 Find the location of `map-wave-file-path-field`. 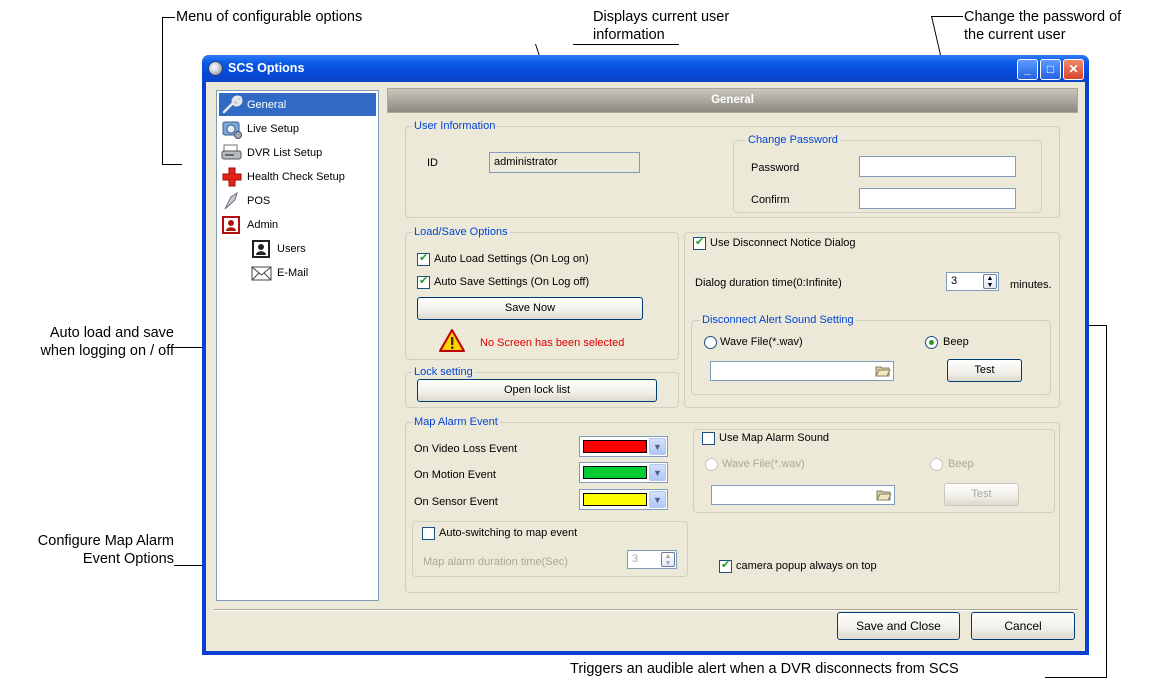

map-wave-file-path-field is located at coordinates (803, 495).